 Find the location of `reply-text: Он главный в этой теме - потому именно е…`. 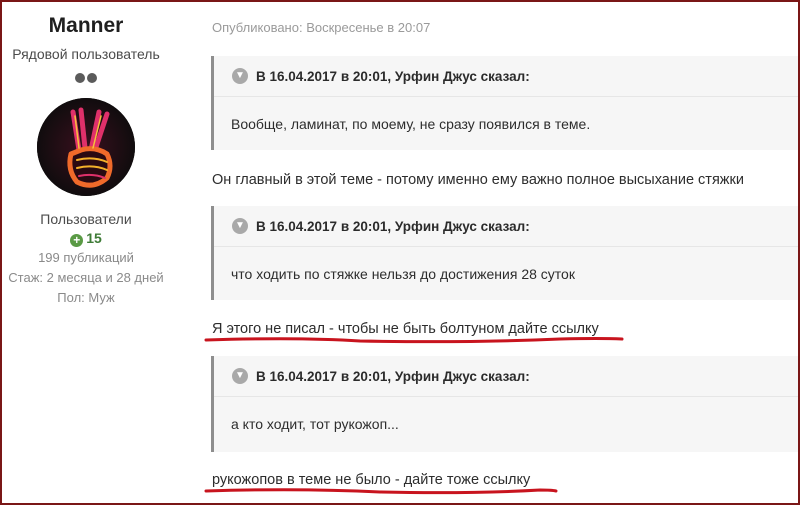

reply-text: Он главный в этой теме - потому именно е… is located at coordinates (478, 180).